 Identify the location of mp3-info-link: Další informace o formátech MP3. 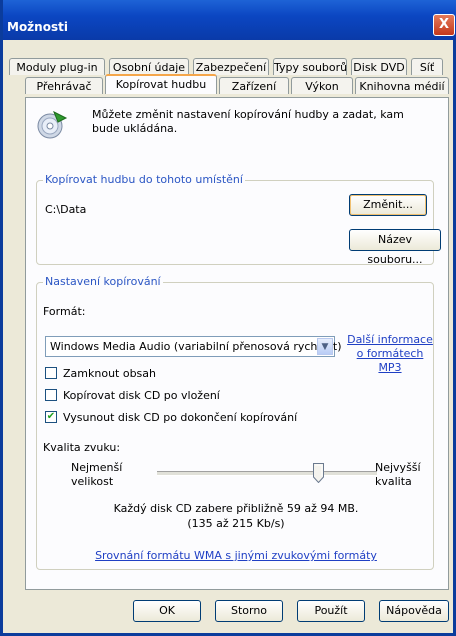
(390, 354).